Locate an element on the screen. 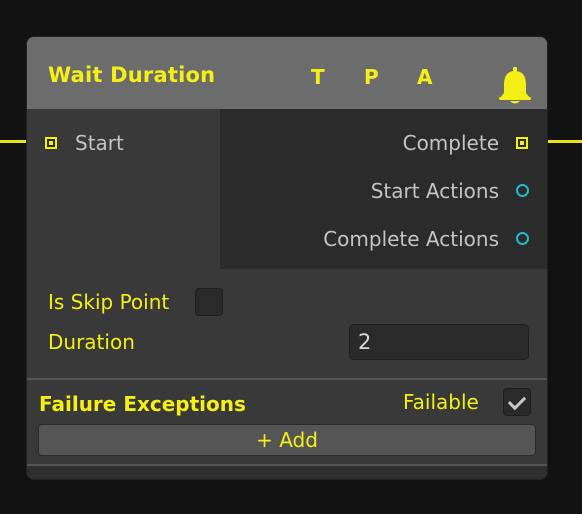  a-button: A is located at coordinates (424, 77).